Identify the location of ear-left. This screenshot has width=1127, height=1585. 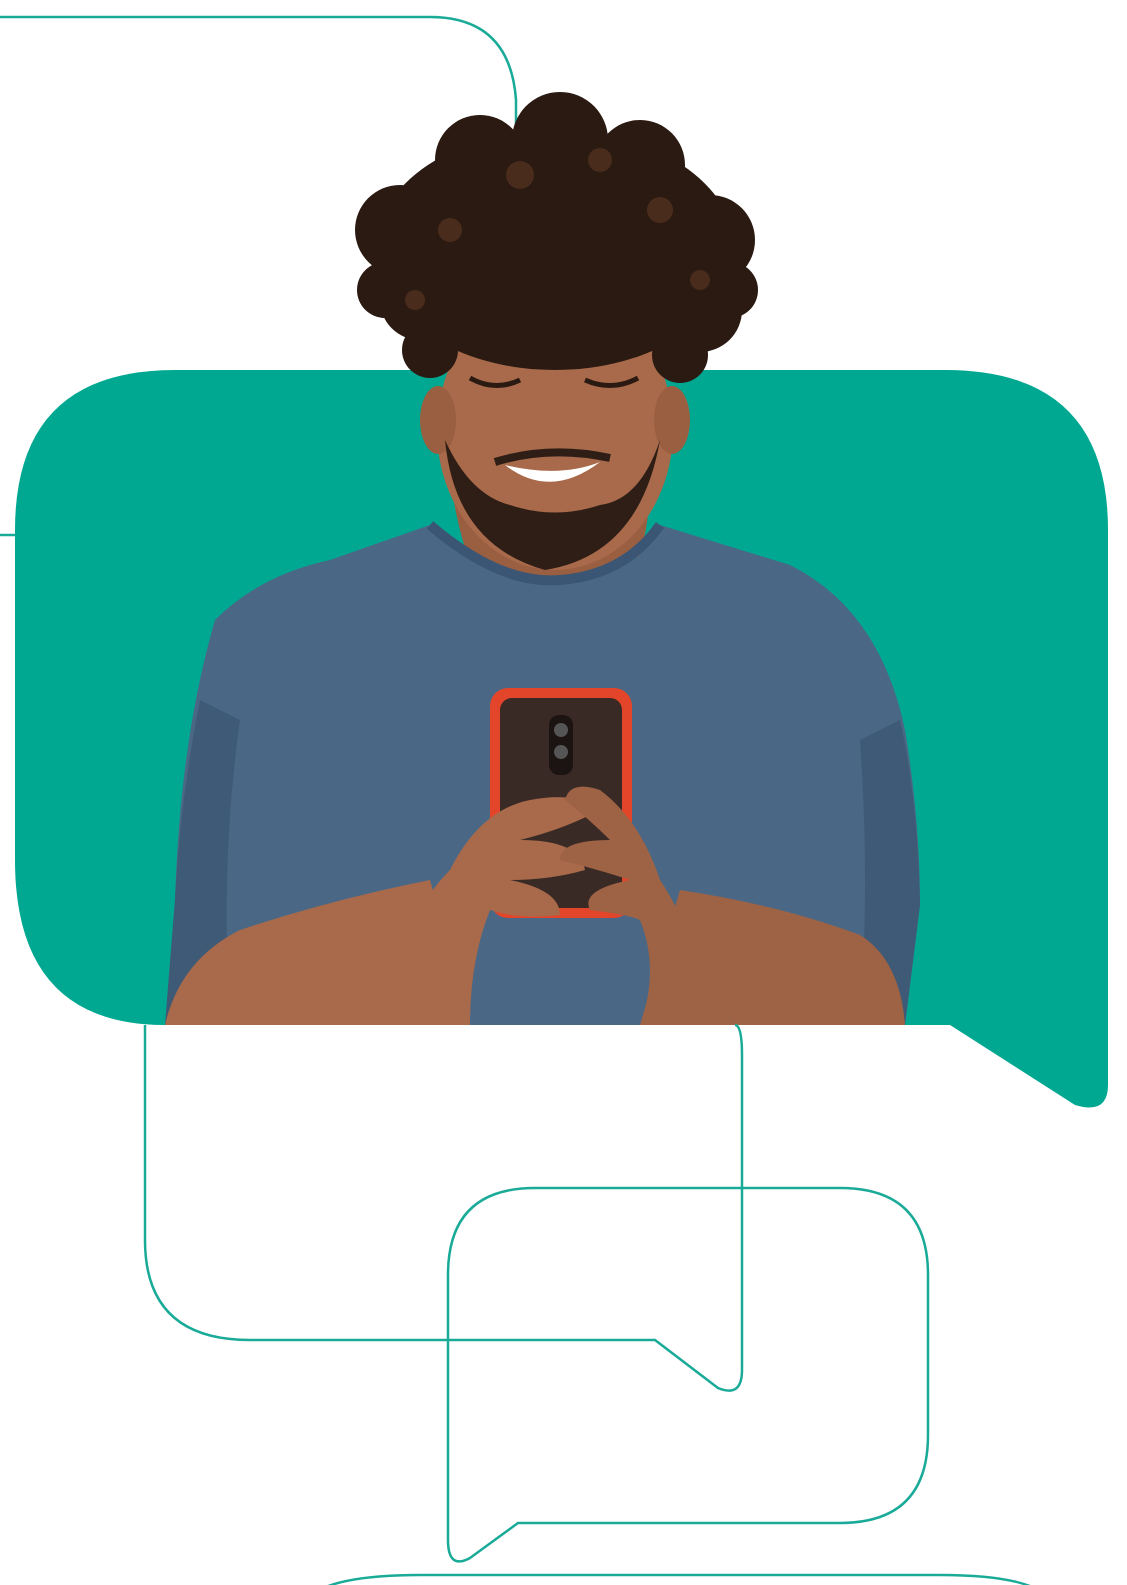
(438, 420).